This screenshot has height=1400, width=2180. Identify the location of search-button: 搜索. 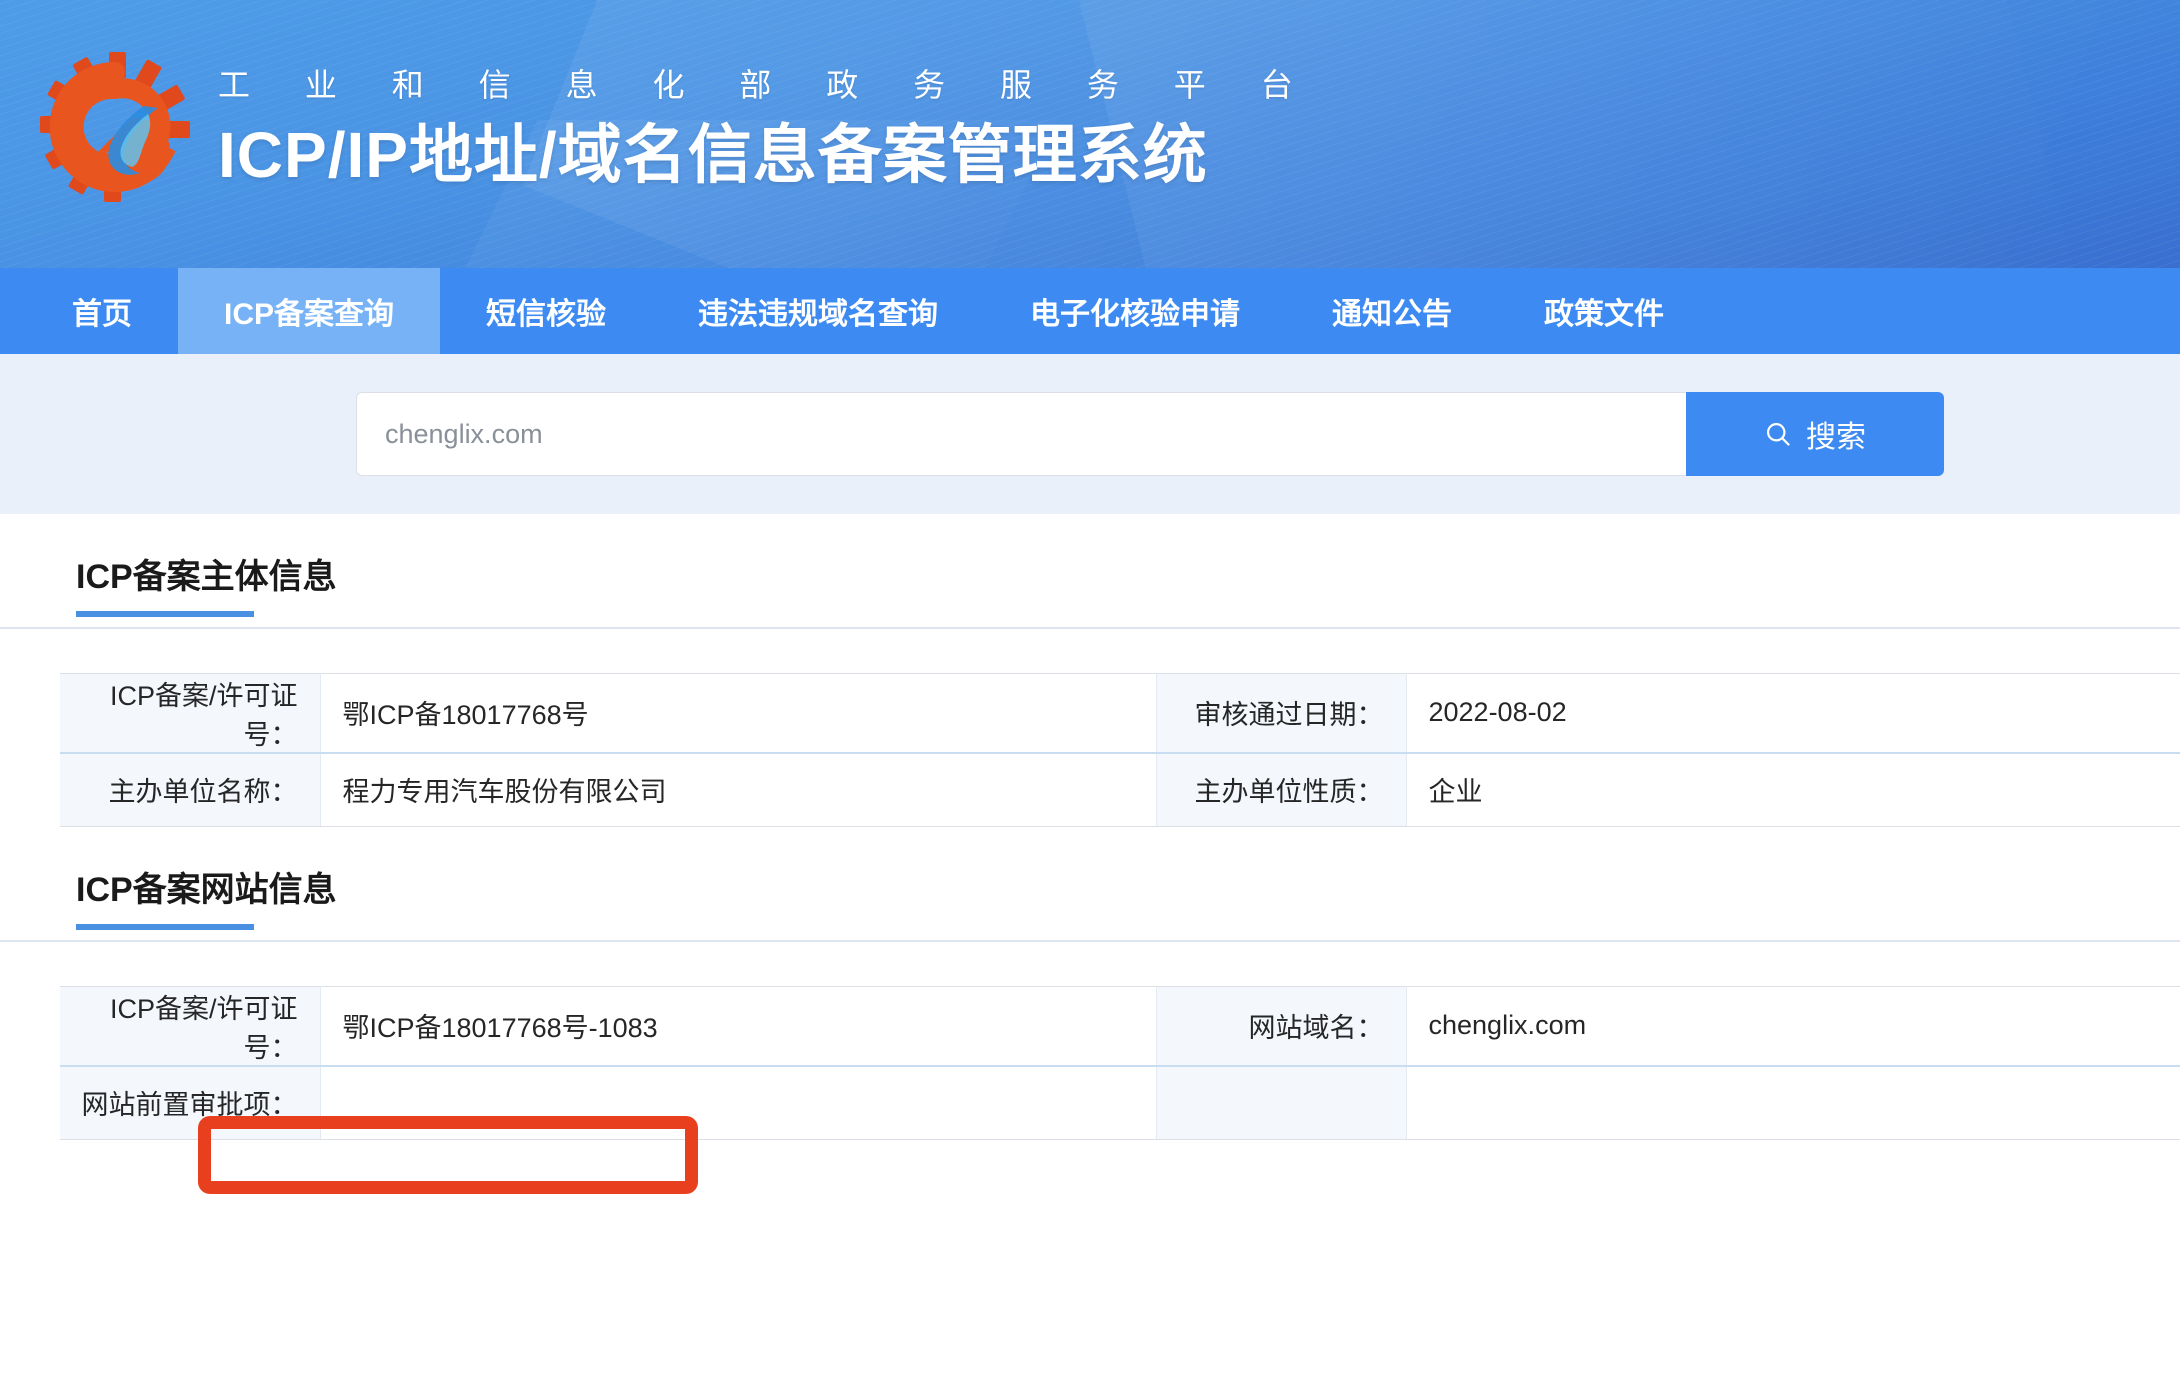
(1815, 434).